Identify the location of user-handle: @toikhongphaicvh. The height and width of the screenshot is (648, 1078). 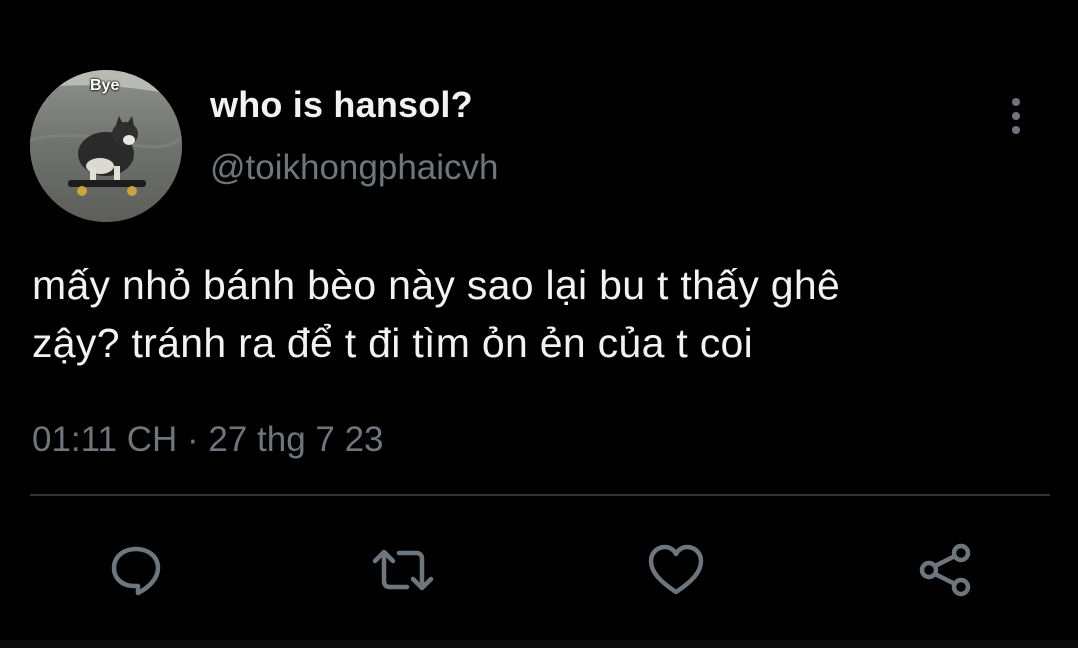
(354, 168).